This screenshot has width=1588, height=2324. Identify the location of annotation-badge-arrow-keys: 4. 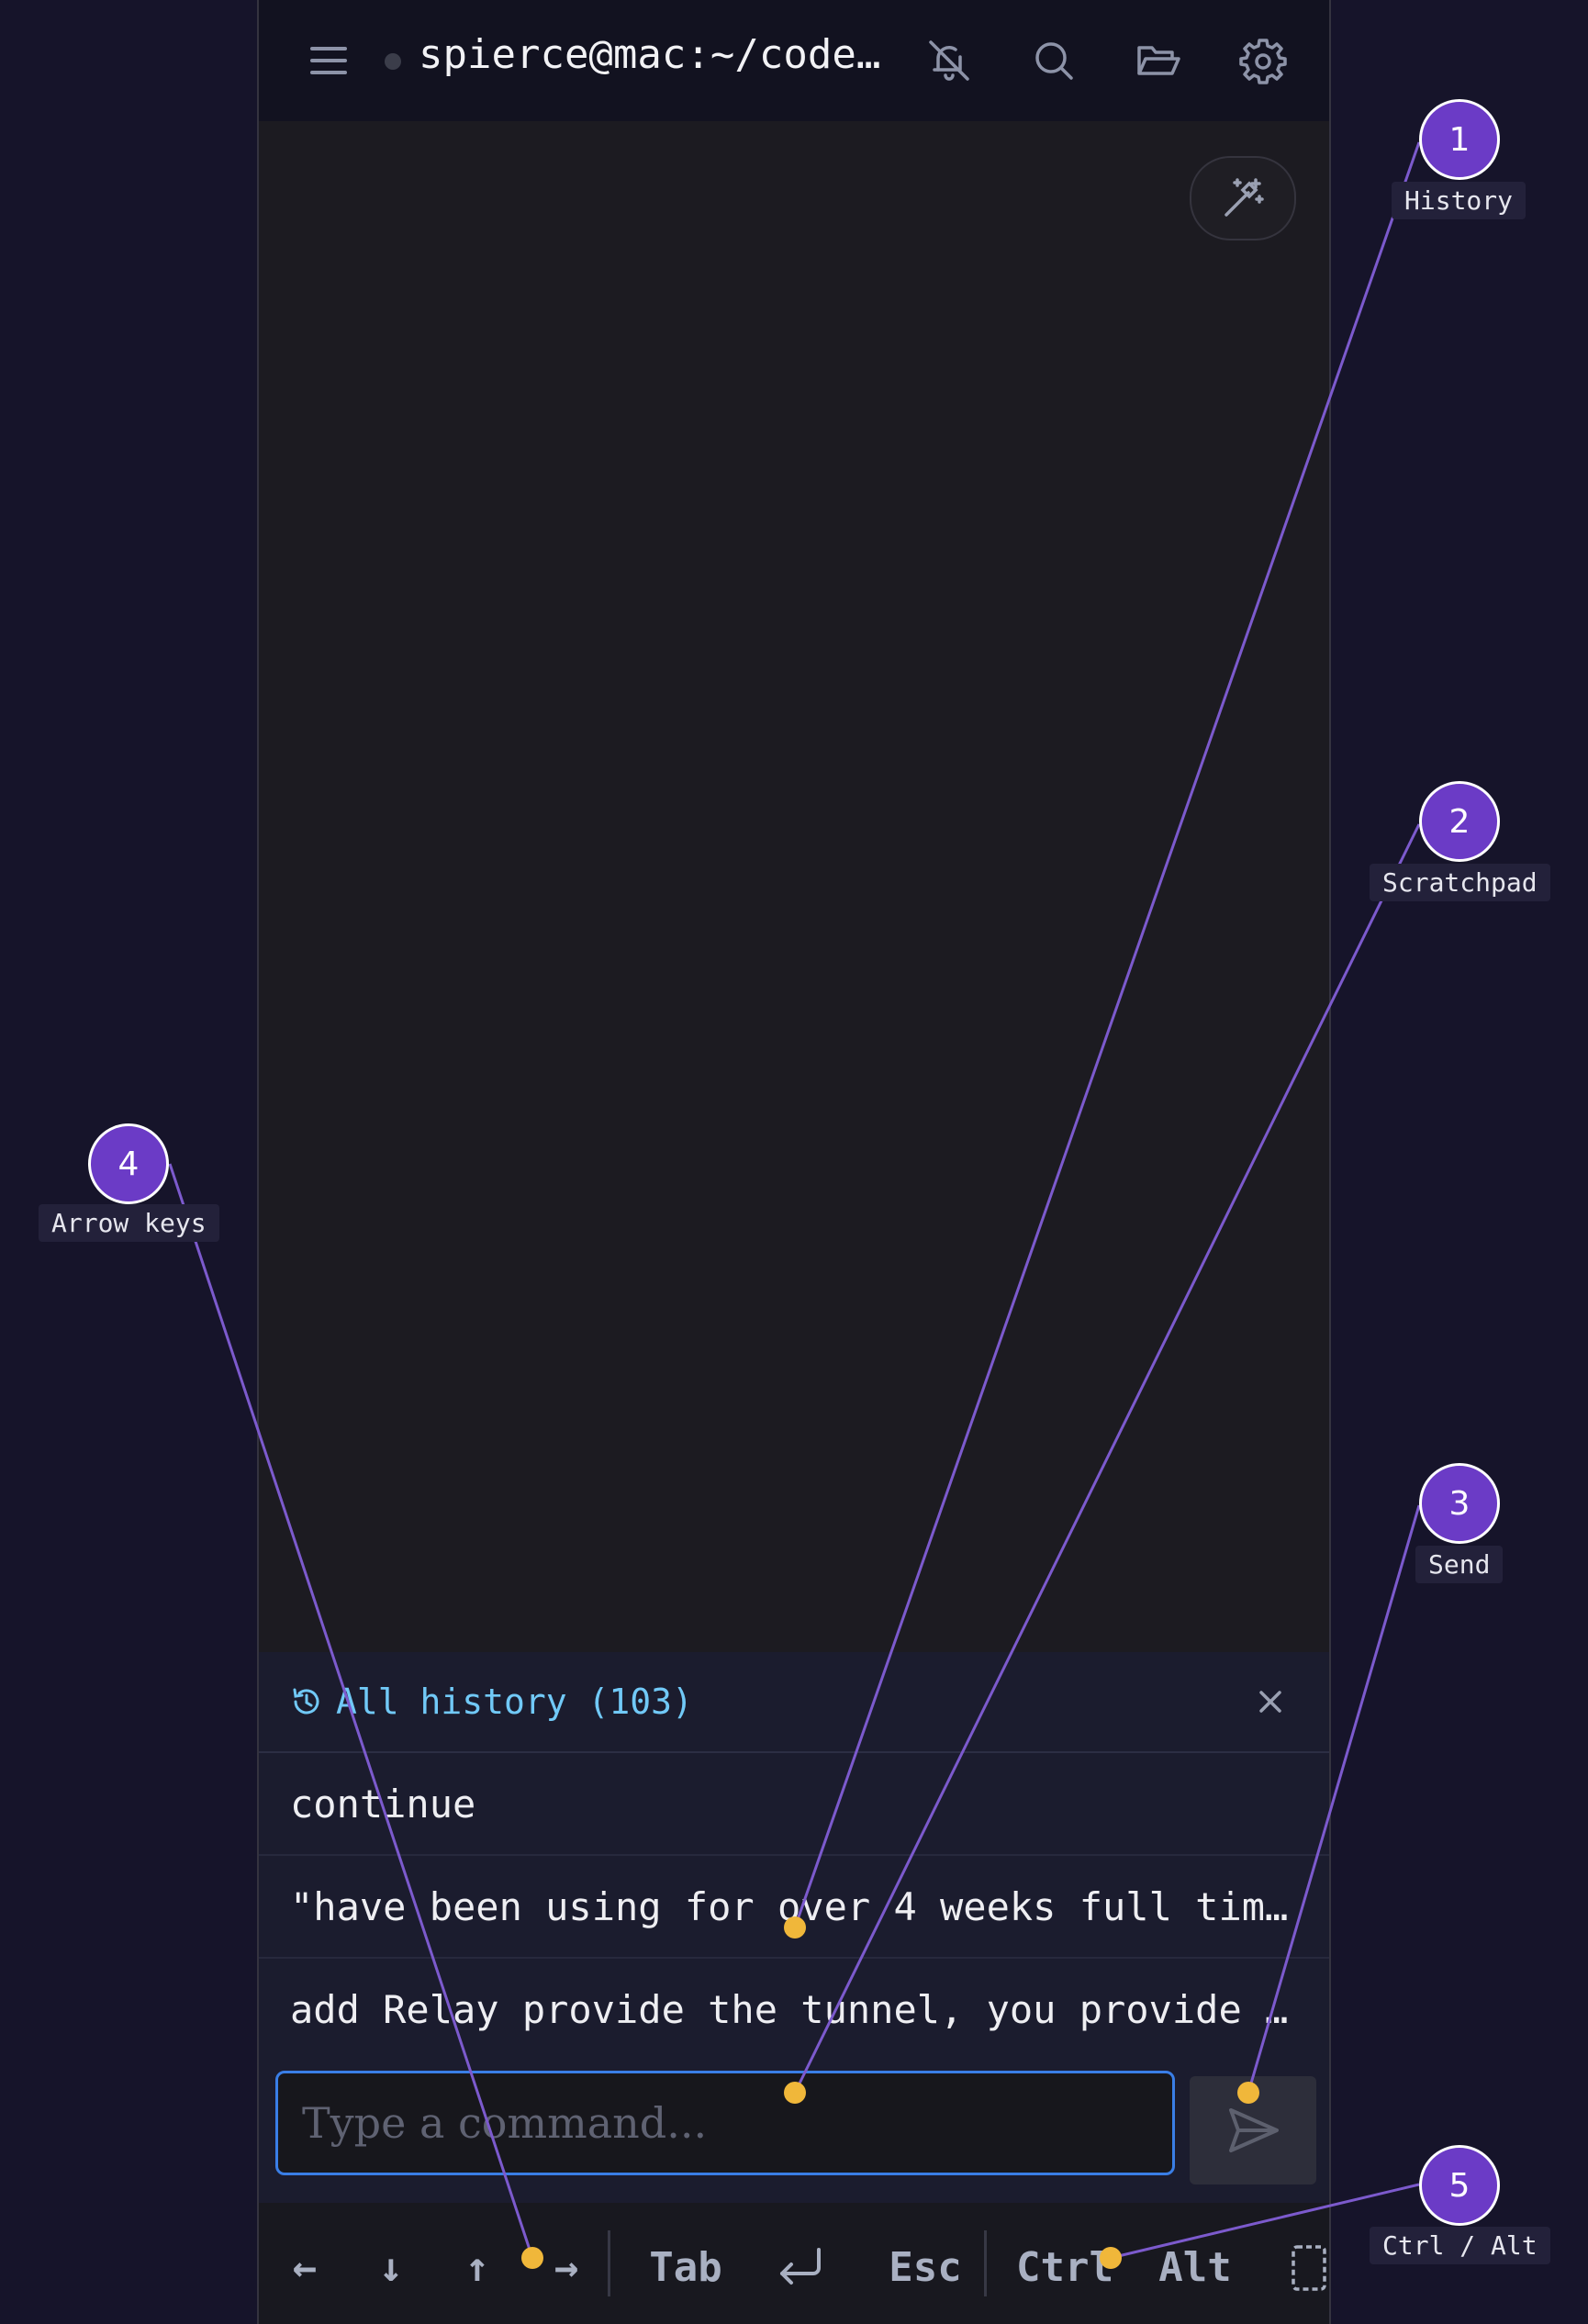
(128, 1163).